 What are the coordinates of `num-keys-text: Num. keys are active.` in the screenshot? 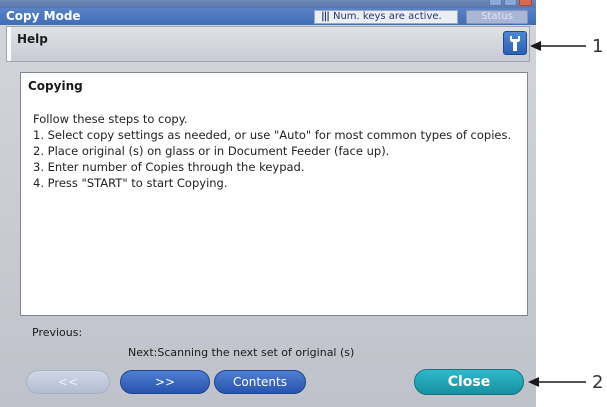 It's located at (387, 16).